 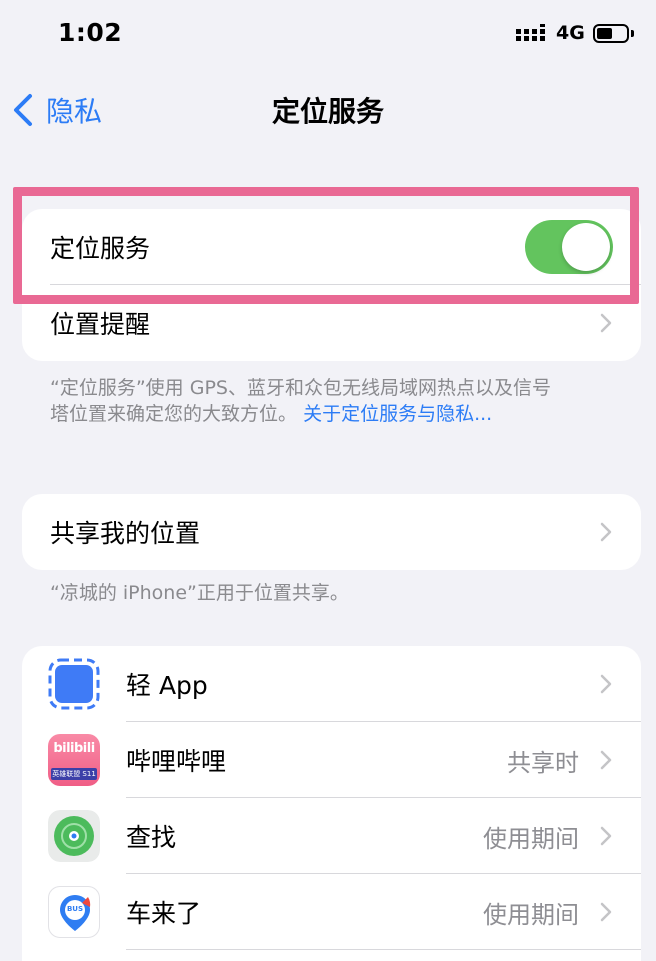 What do you see at coordinates (327, 111) in the screenshot?
I see `page-title: 定位服务` at bounding box center [327, 111].